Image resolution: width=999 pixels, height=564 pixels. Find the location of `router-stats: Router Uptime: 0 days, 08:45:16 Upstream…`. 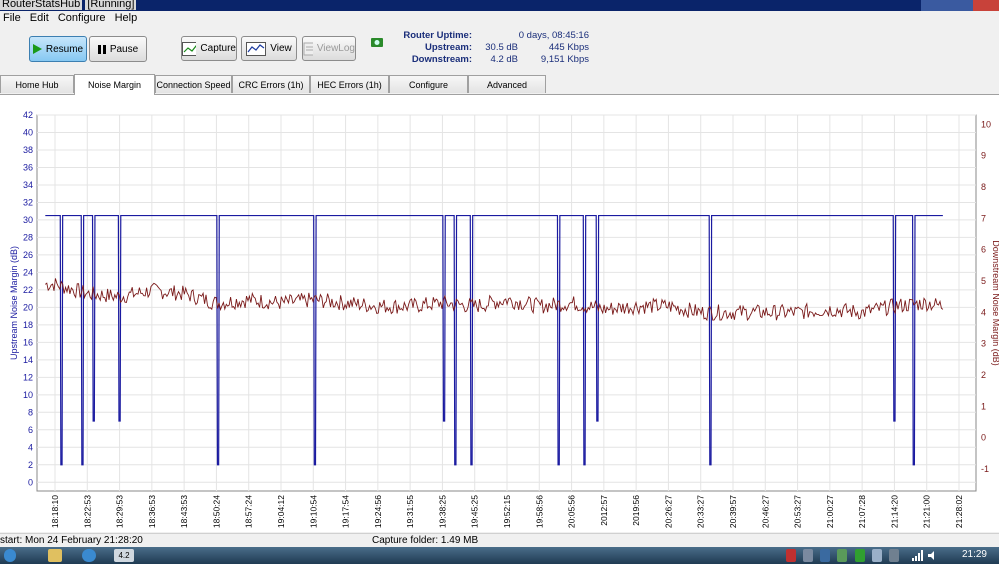

router-stats: Router Uptime: 0 days, 08:45:16 Upstream… is located at coordinates (499, 50).